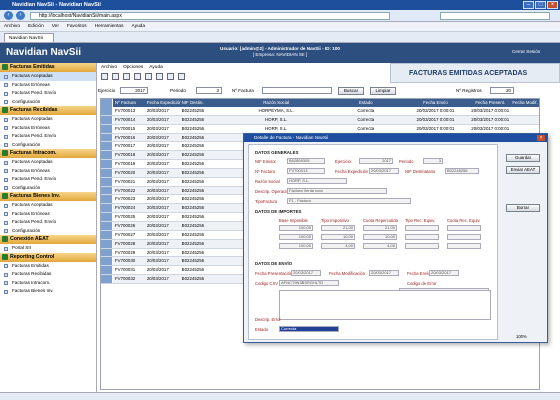  Describe the element at coordinates (384, 273) in the screenshot. I see `fecha-mod-field: 20/03/2017` at that location.